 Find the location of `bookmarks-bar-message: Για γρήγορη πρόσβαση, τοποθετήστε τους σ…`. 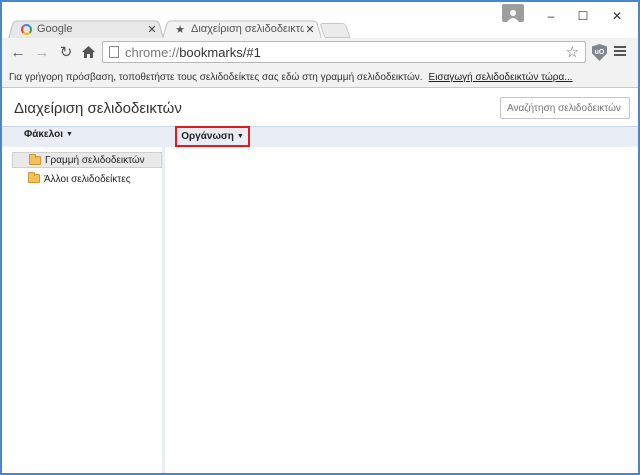

bookmarks-bar-message: Για γρήγορη πρόσβαση, τοποθετήστε τους σ… is located at coordinates (216, 77).